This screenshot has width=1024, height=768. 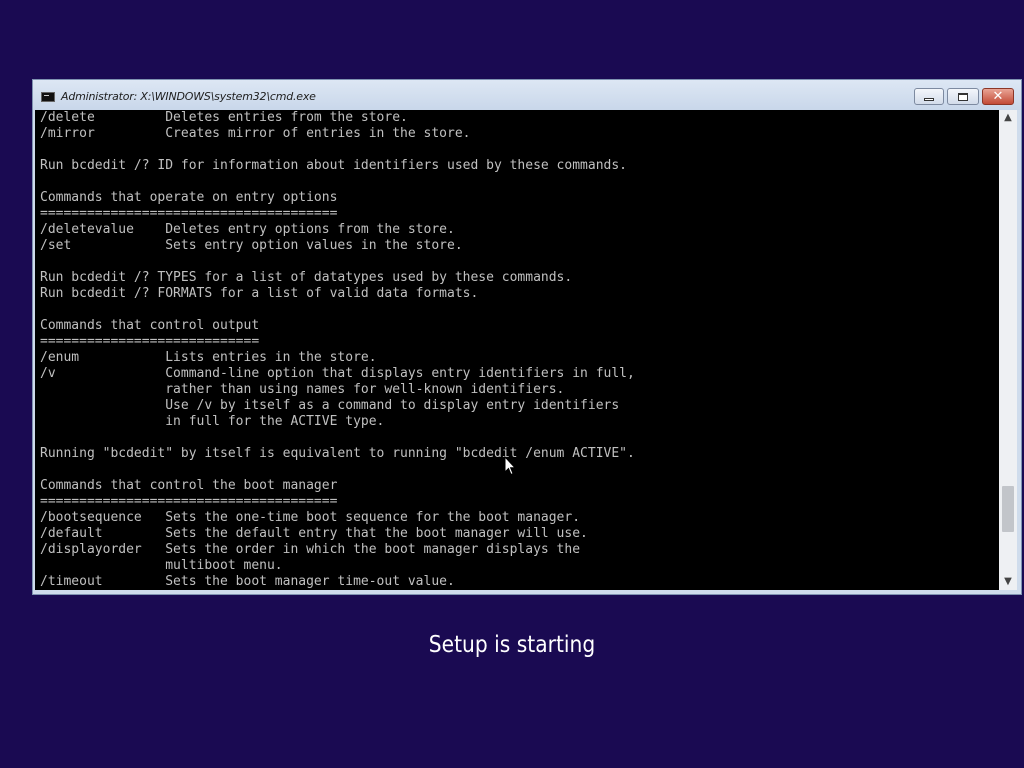 I want to click on console-line: /enum Lists entries in the store., so click(x=208, y=357).